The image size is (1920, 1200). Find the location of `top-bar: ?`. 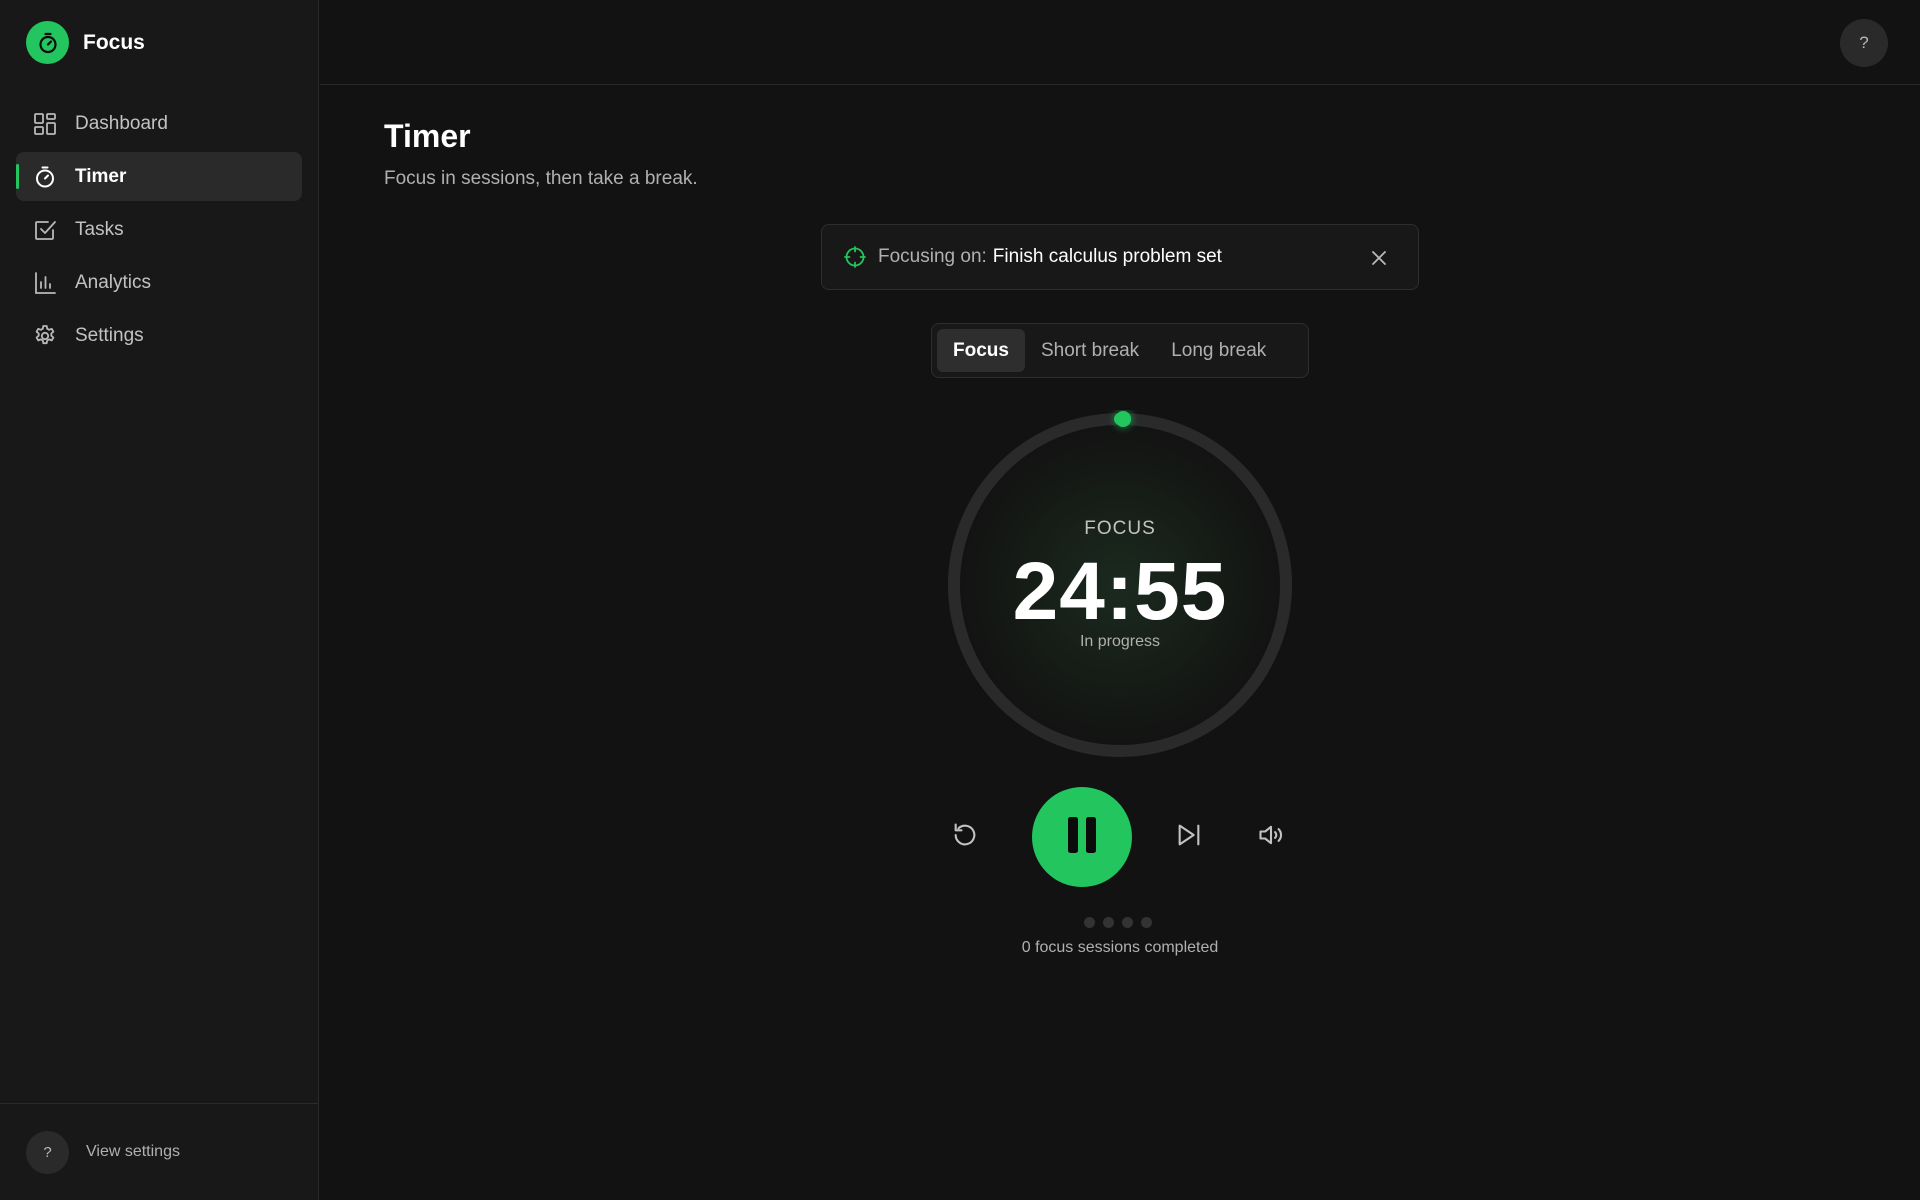

top-bar: ? is located at coordinates (1120, 42).